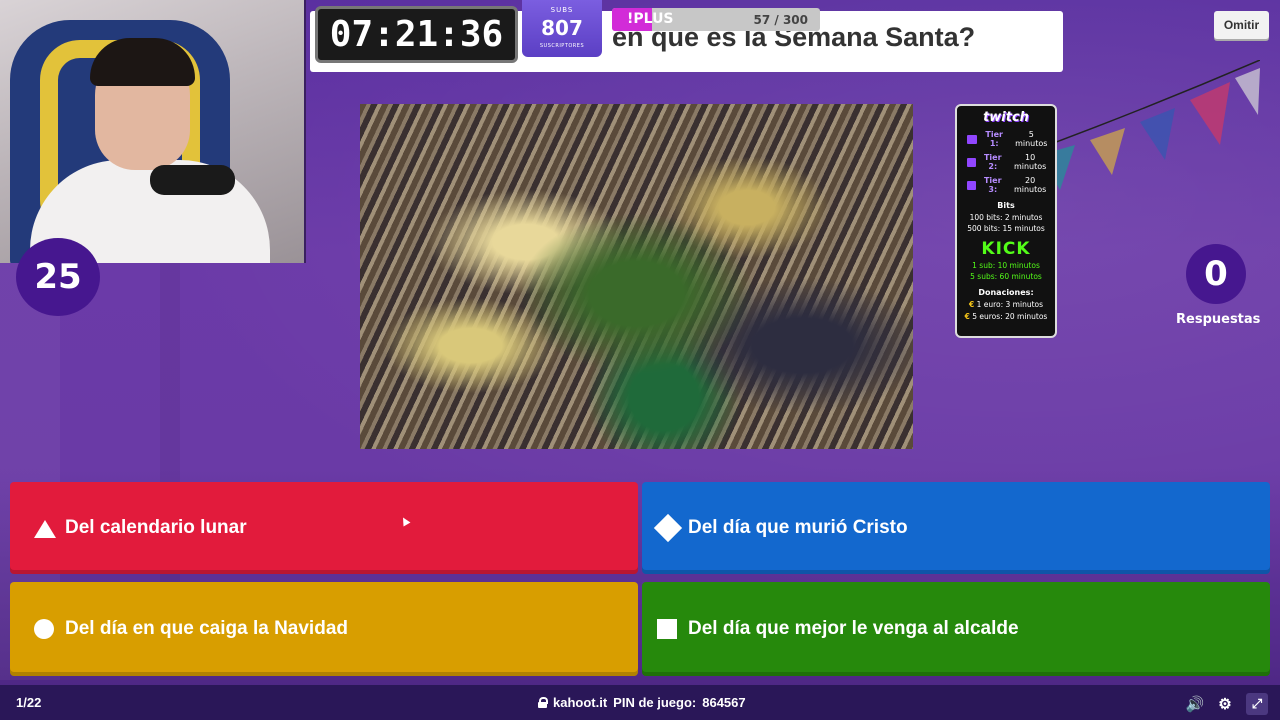 The height and width of the screenshot is (720, 1280). I want to click on square-icon, so click(667, 629).